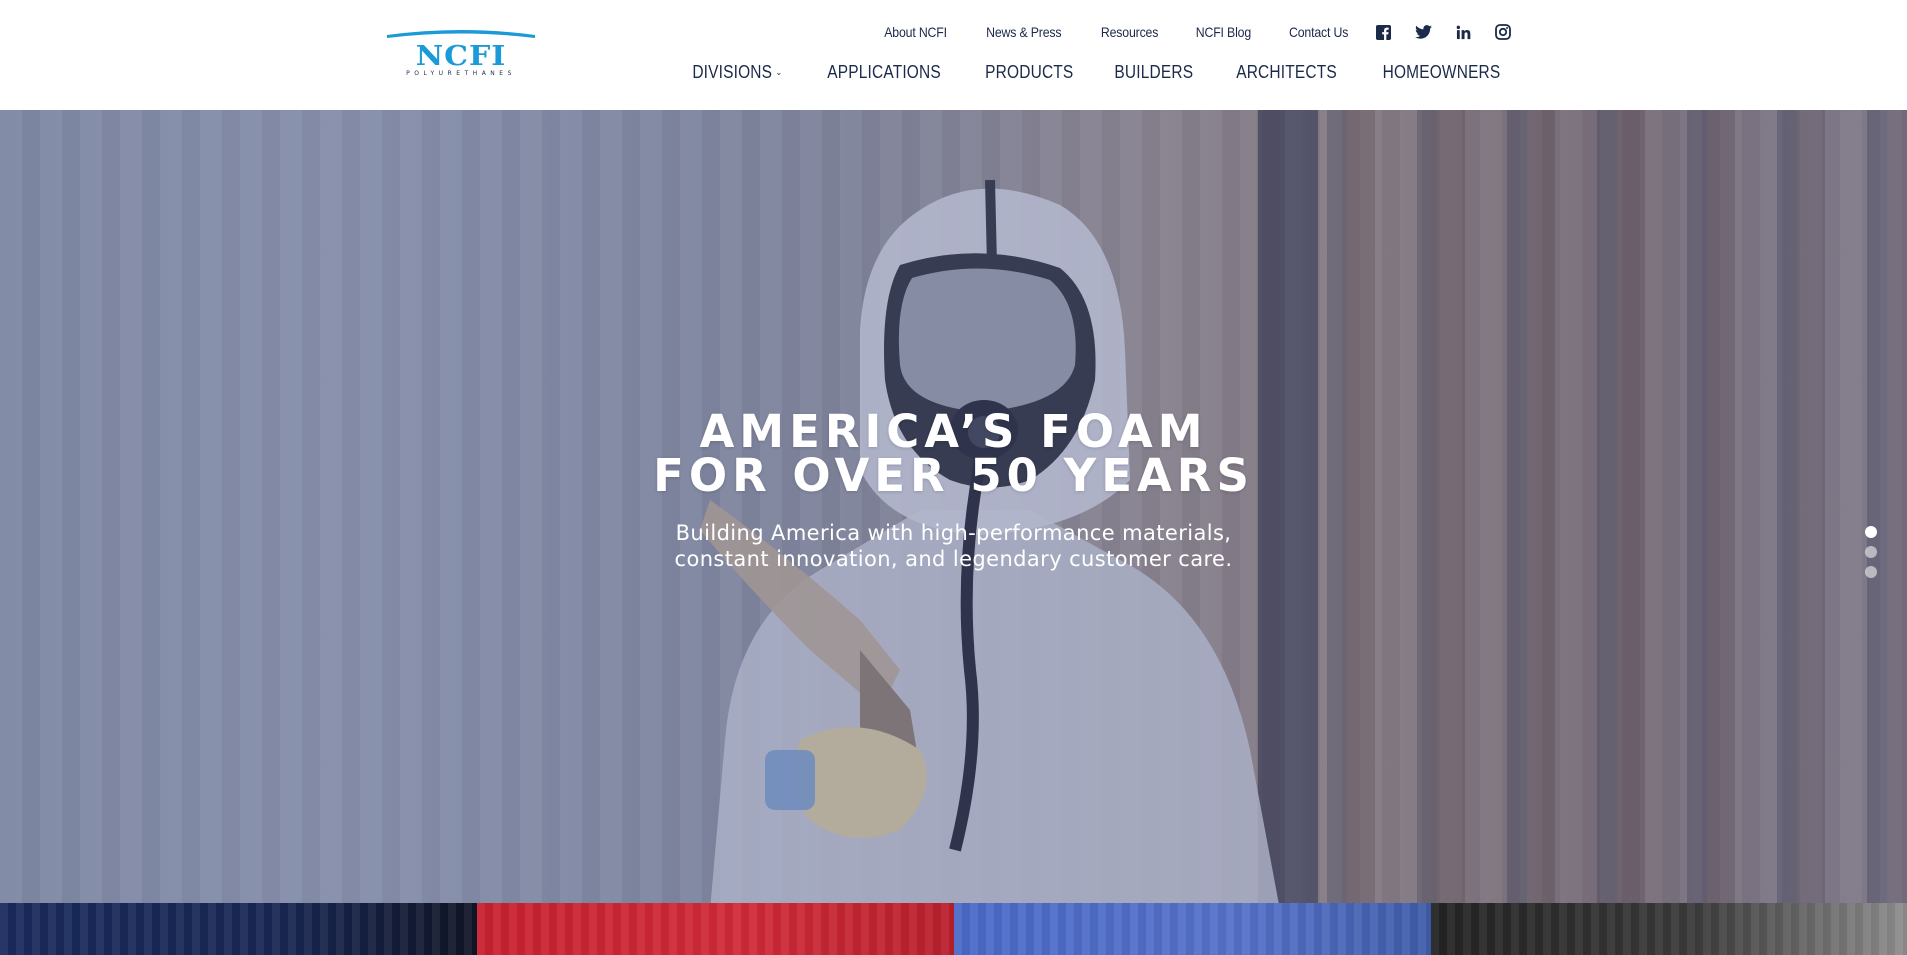 The height and width of the screenshot is (955, 1907). What do you see at coordinates (1129, 32) in the screenshot?
I see `top-nav-resources: Resources` at bounding box center [1129, 32].